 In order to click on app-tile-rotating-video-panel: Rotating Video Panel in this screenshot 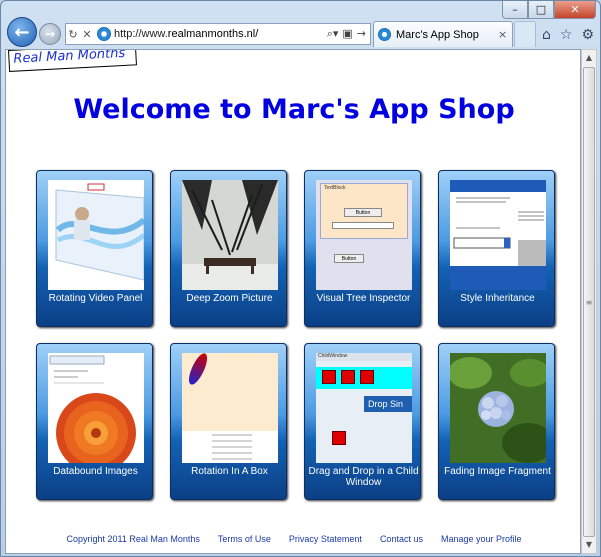, I will do `click(94, 248)`.